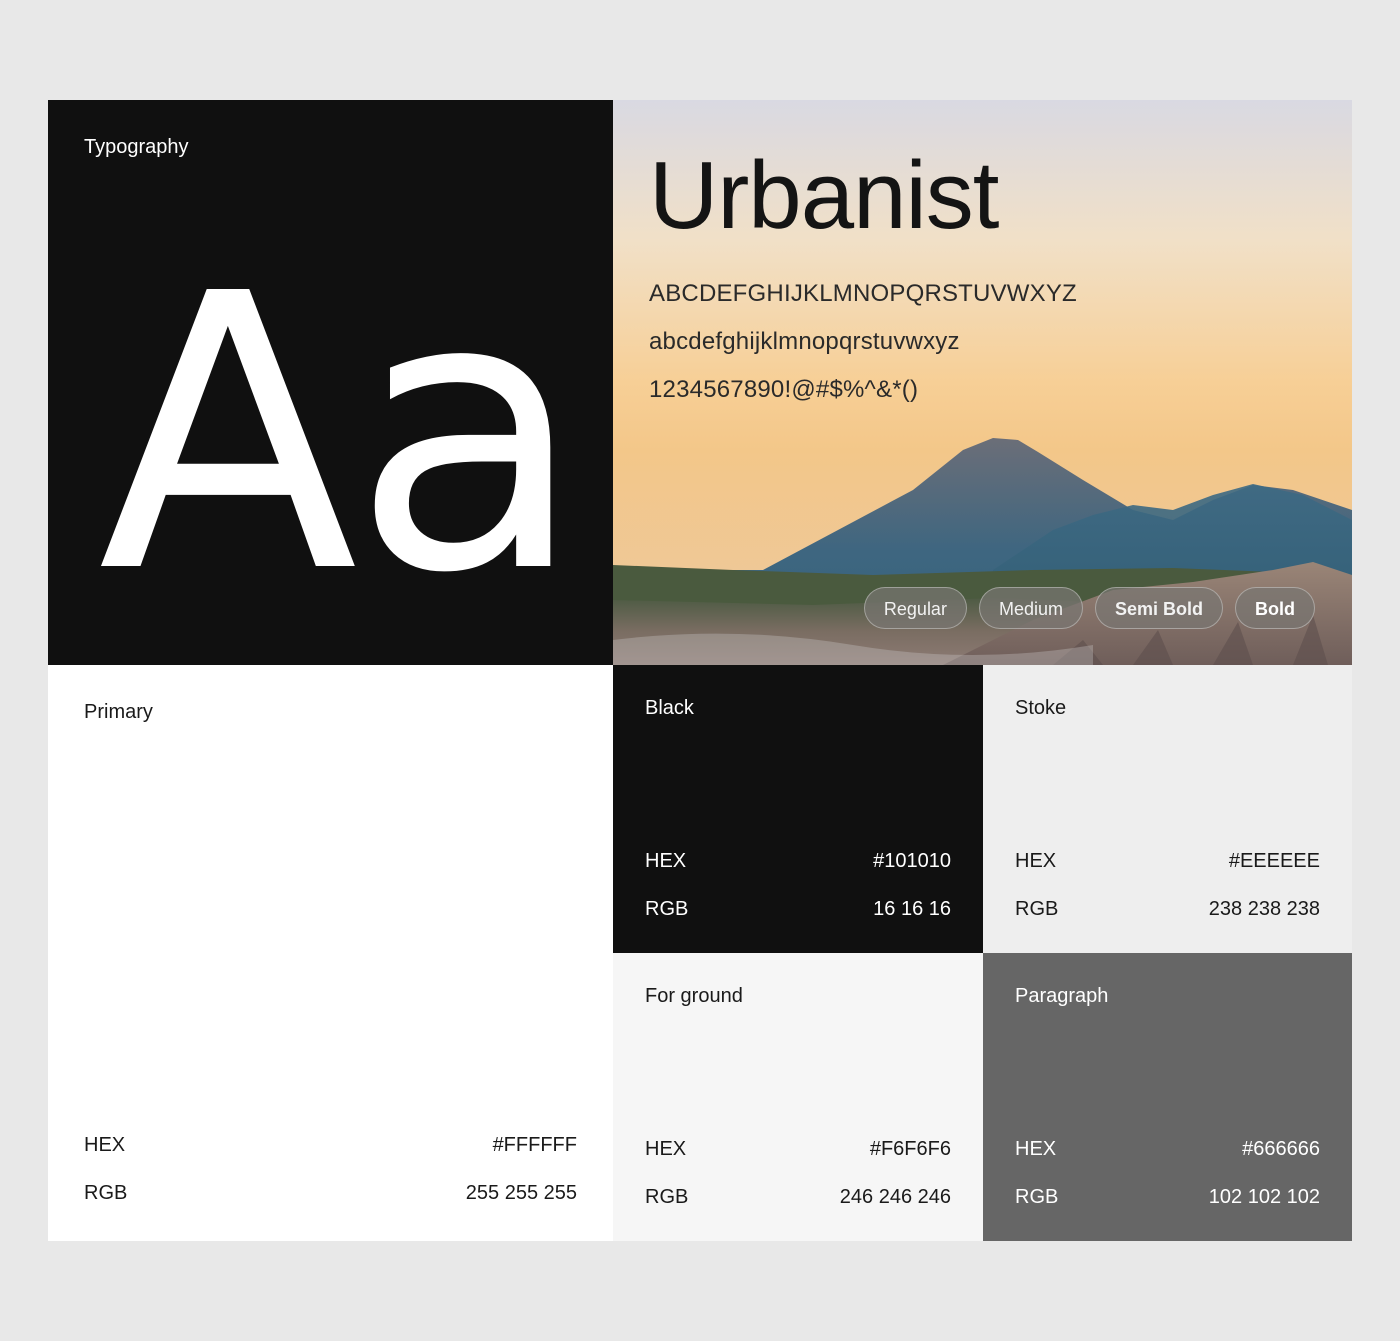 The image size is (1400, 1341). Describe the element at coordinates (1158, 608) in the screenshot. I see `weight-pill-semibold: Semi Bold` at that location.